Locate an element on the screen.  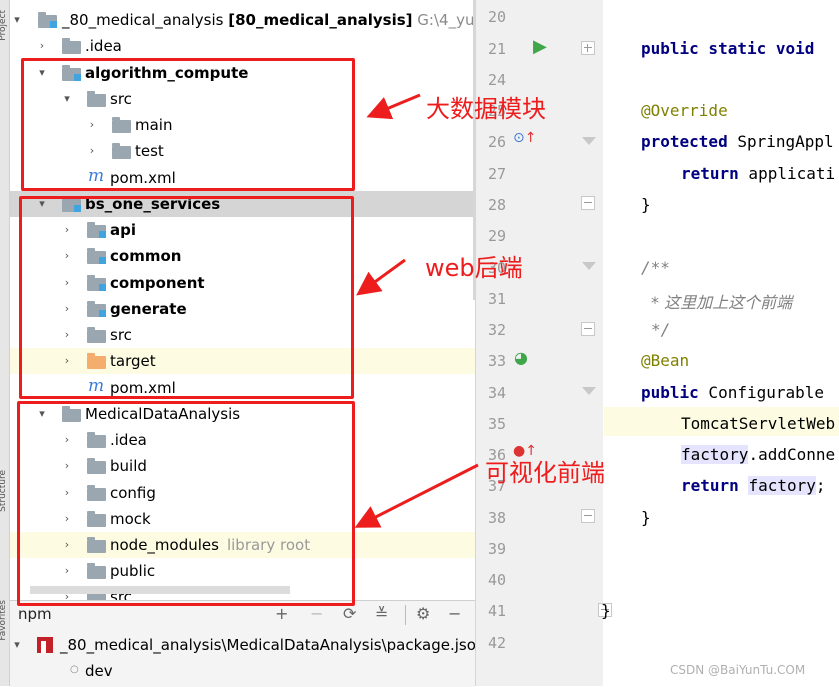
refresh-icon: ⟳ is located at coordinates (349, 613).